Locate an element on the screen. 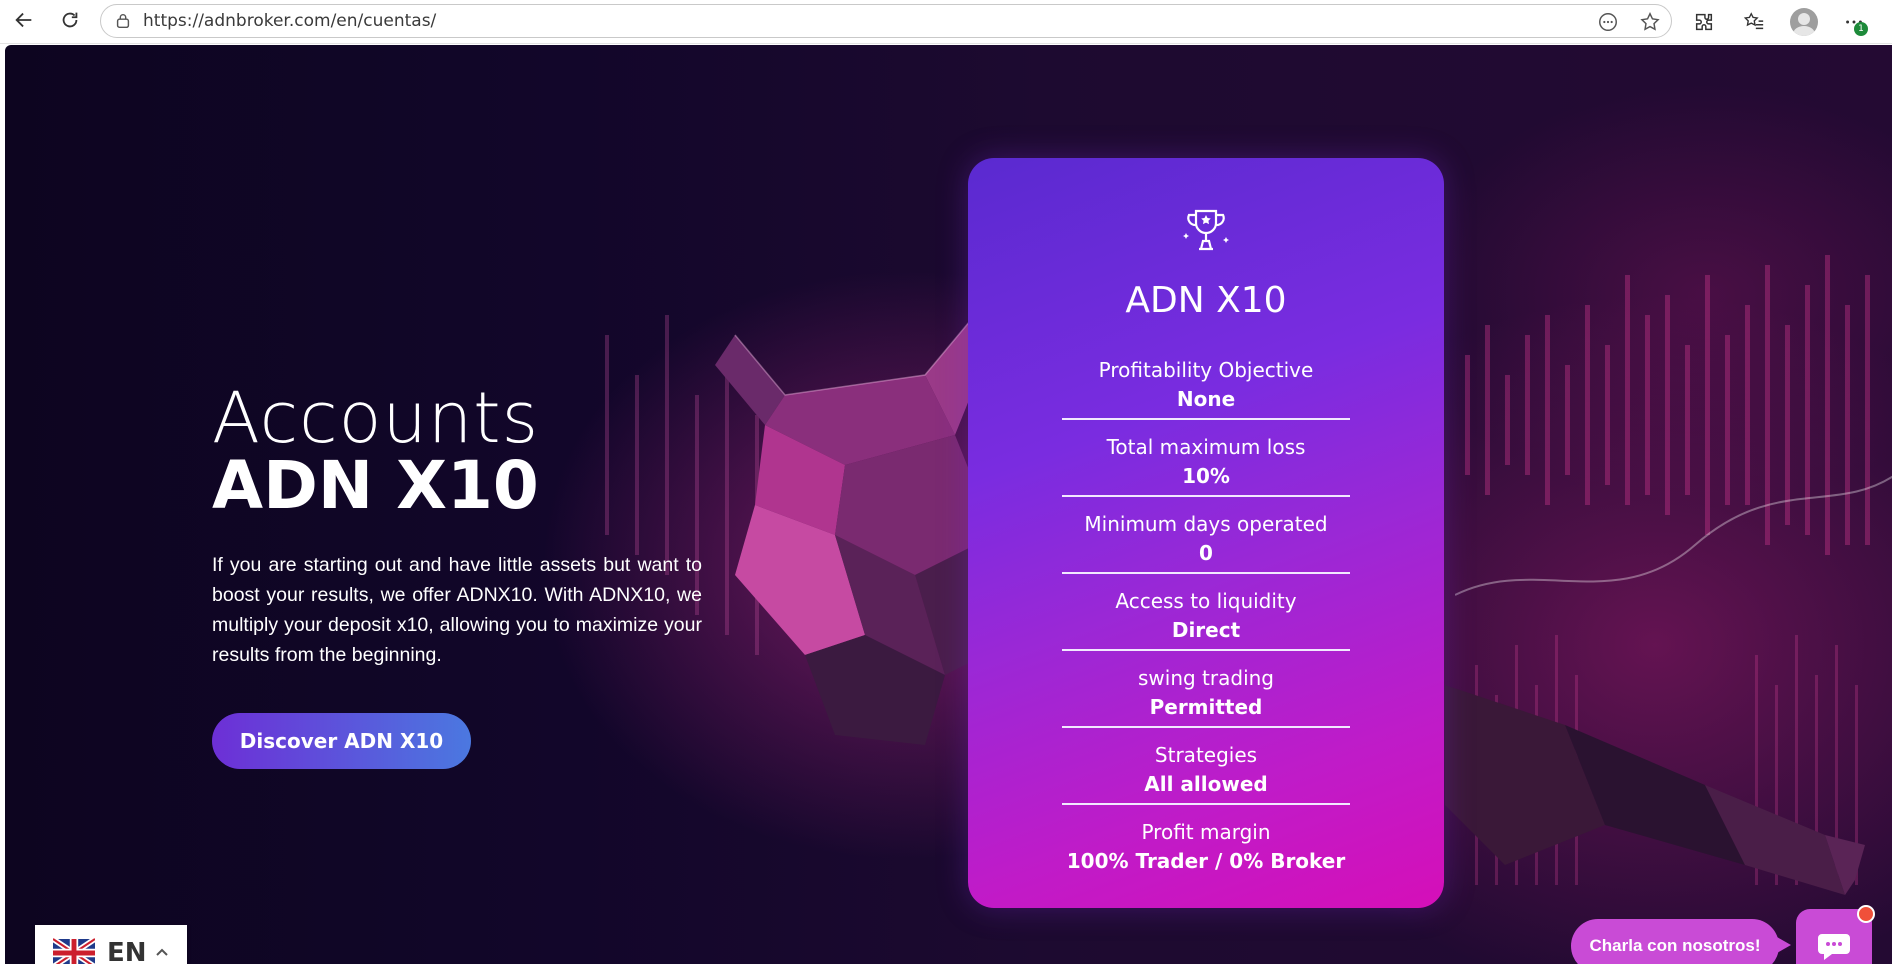 The height and width of the screenshot is (964, 1892). more-menu-icon: 1 is located at coordinates (1854, 22).